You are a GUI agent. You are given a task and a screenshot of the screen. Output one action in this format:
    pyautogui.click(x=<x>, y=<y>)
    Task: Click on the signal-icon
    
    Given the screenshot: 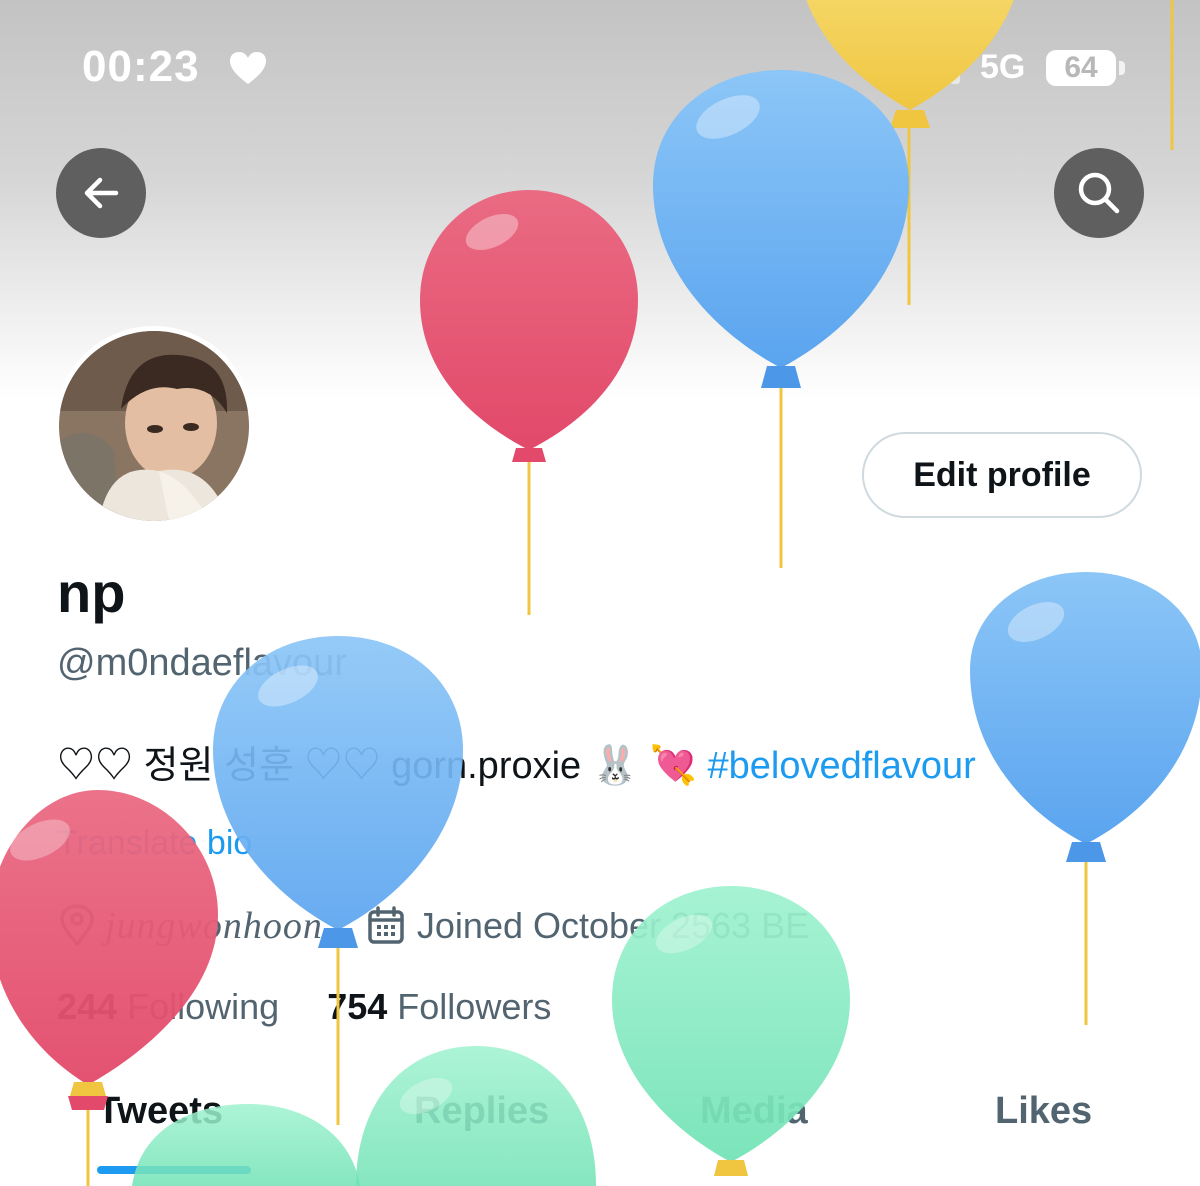 What is the action you would take?
    pyautogui.click(x=934, y=66)
    